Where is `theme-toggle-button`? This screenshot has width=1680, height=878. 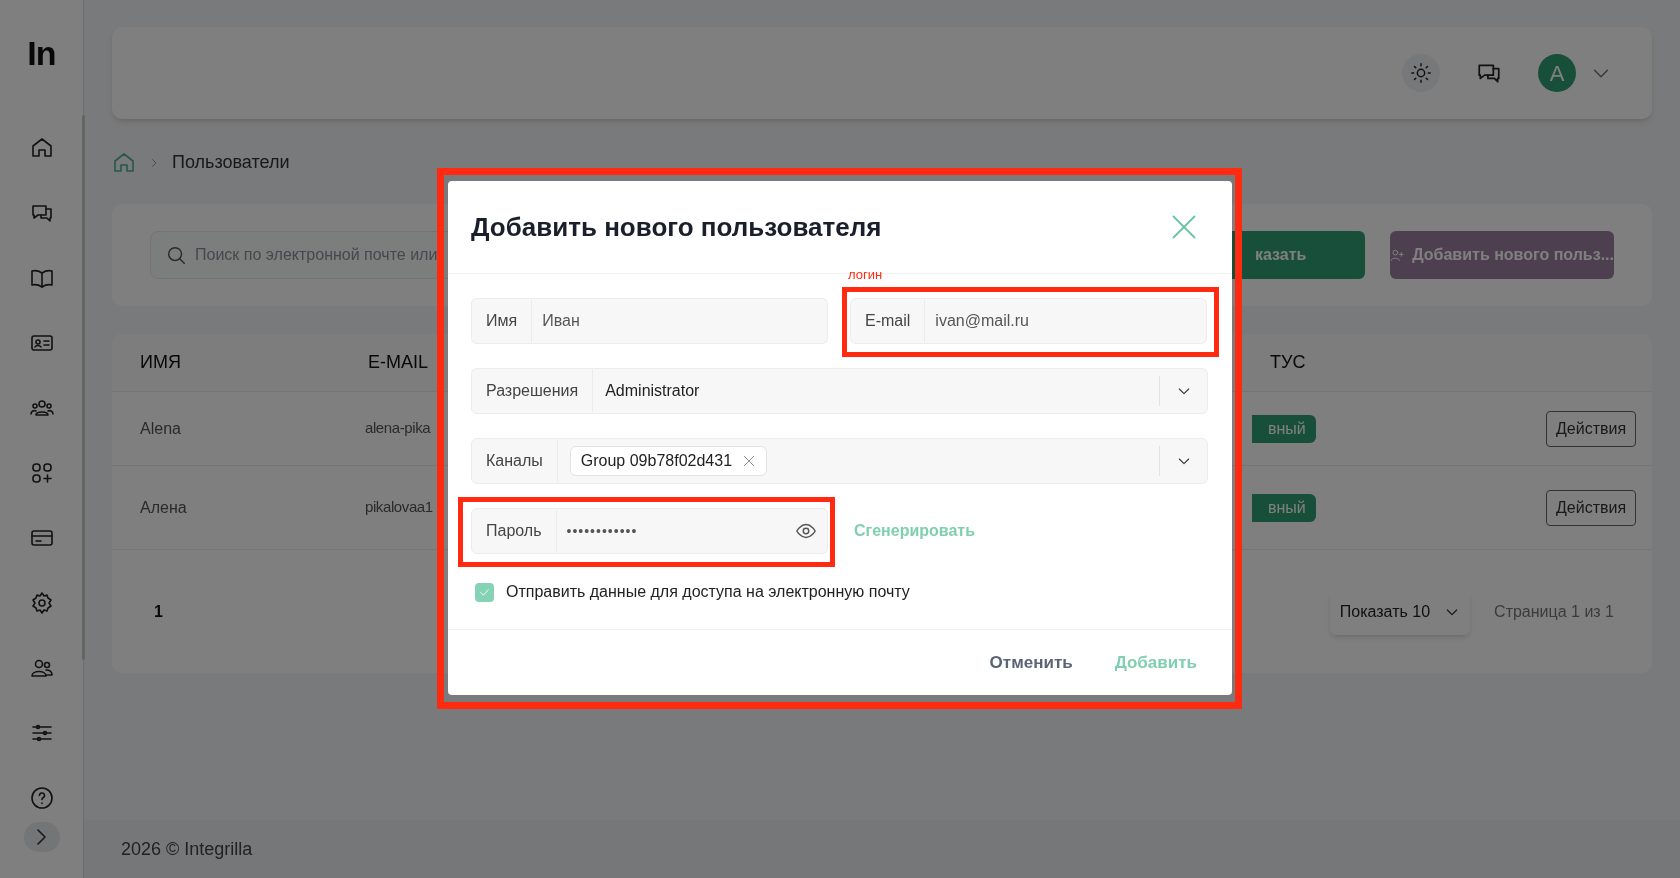
theme-toggle-button is located at coordinates (1421, 73).